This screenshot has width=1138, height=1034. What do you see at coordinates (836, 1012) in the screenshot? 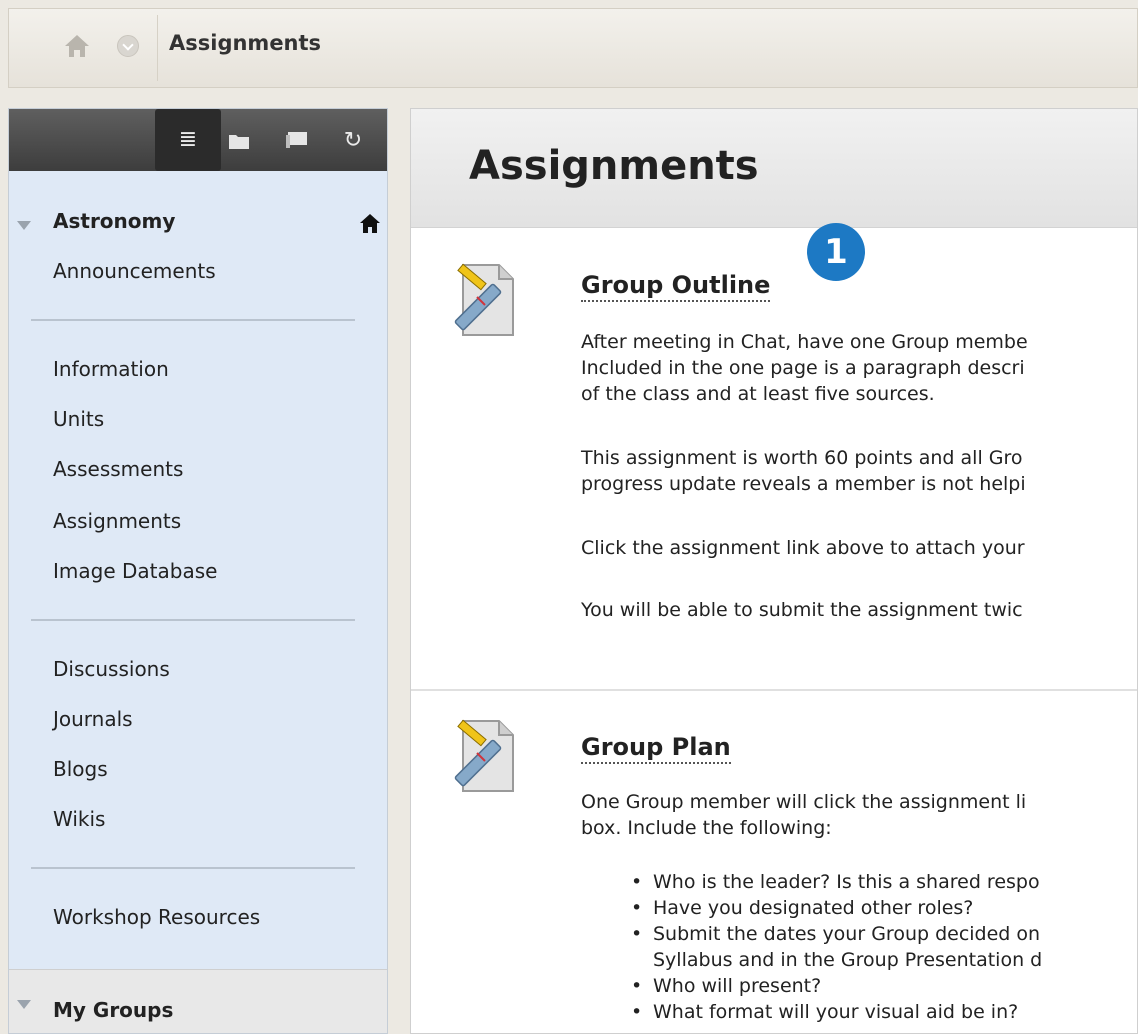
I see `list-item: What format will your visual aid be in?` at bounding box center [836, 1012].